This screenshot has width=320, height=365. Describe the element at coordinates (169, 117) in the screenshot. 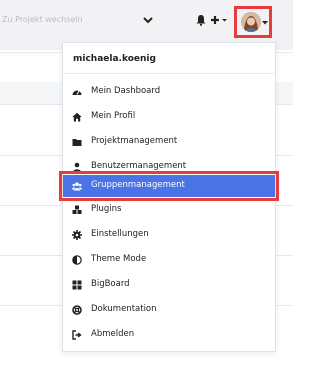

I see `menu-item-mein-profil: Mein Profil` at that location.